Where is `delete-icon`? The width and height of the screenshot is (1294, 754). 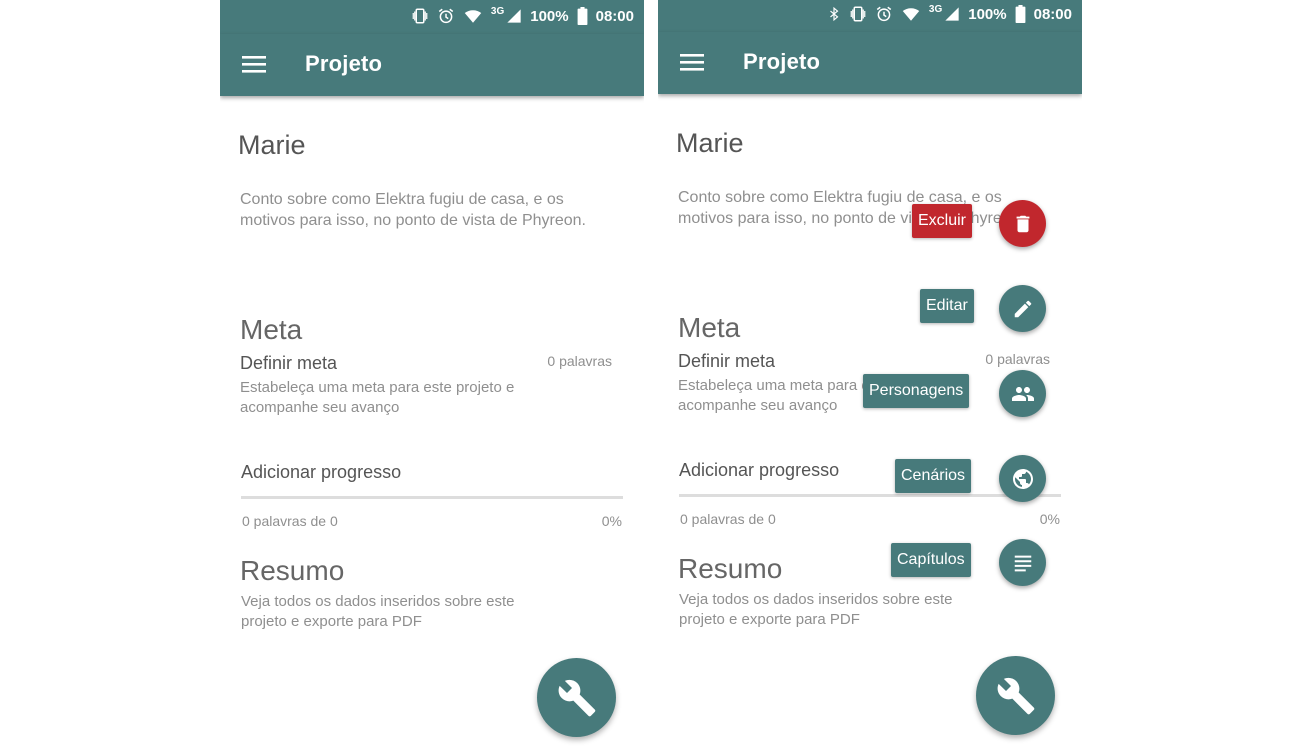
delete-icon is located at coordinates (1022, 223).